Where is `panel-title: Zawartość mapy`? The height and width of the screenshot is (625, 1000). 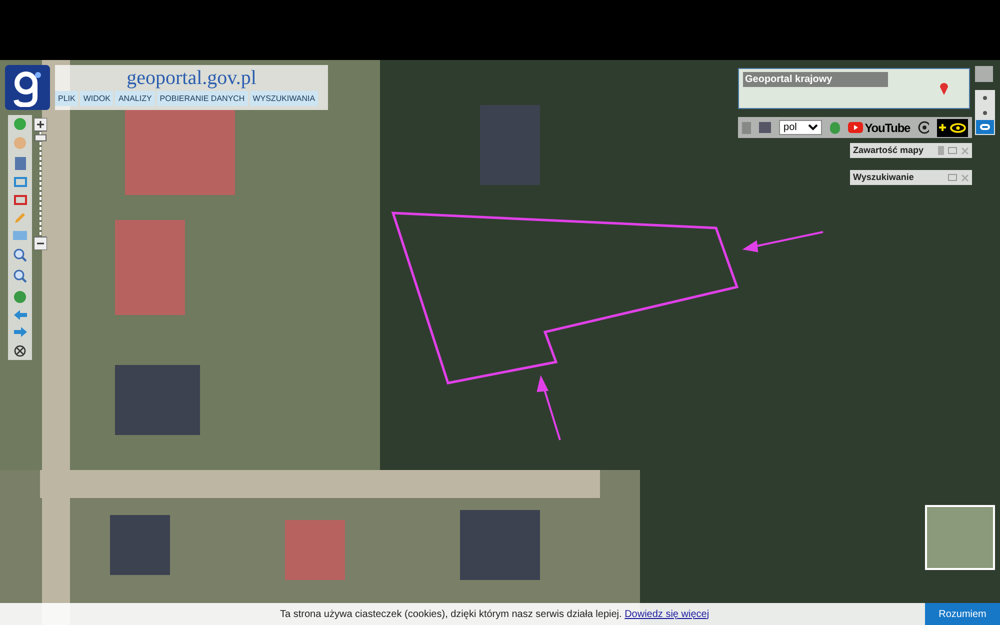 panel-title: Zawartość mapy is located at coordinates (889, 150).